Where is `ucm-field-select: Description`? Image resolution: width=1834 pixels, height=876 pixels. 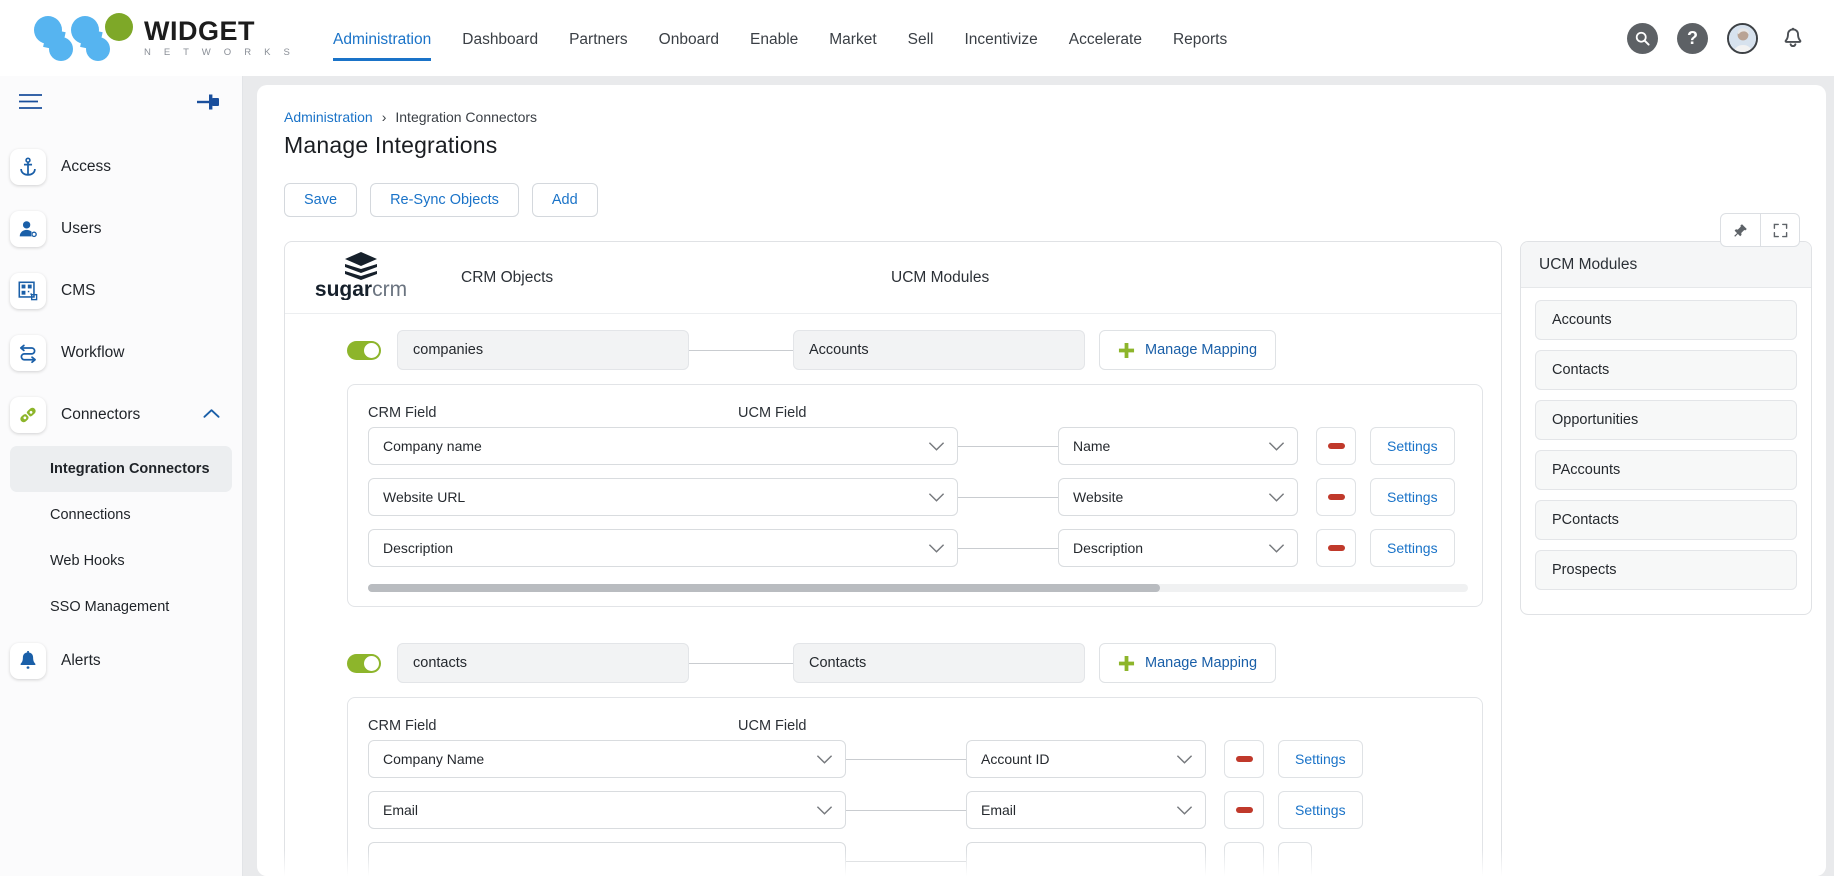
ucm-field-select: Description is located at coordinates (1178, 548).